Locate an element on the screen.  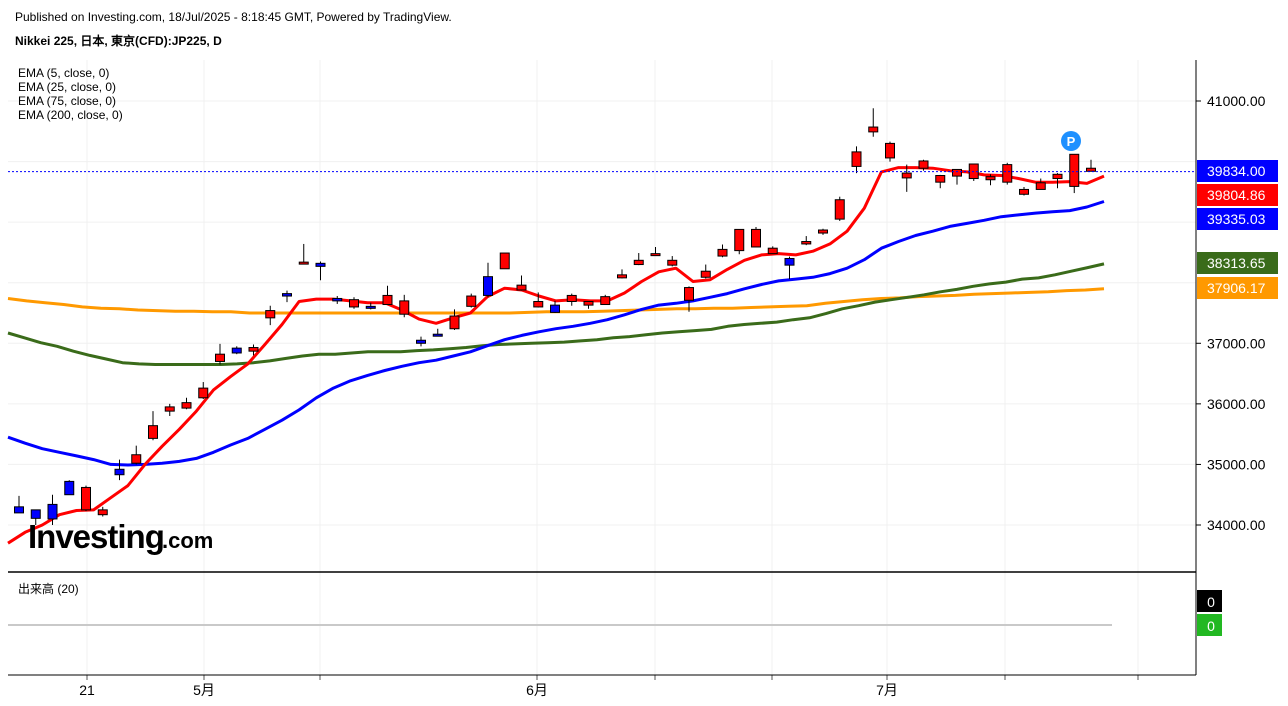
investing-watermark: Investing .com is located at coordinates (120, 536).